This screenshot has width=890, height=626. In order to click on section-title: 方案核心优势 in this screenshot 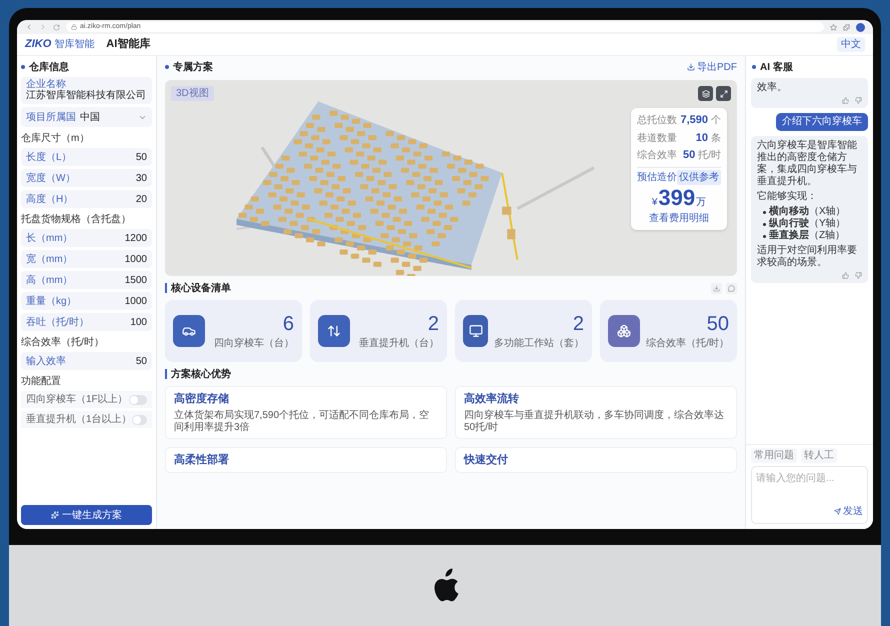, I will do `click(201, 374)`.